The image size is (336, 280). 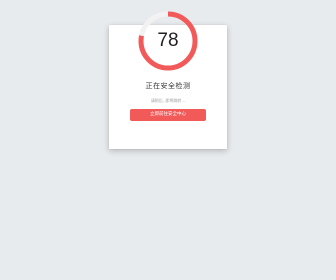 I want to click on security-score: 78, so click(x=168, y=40).